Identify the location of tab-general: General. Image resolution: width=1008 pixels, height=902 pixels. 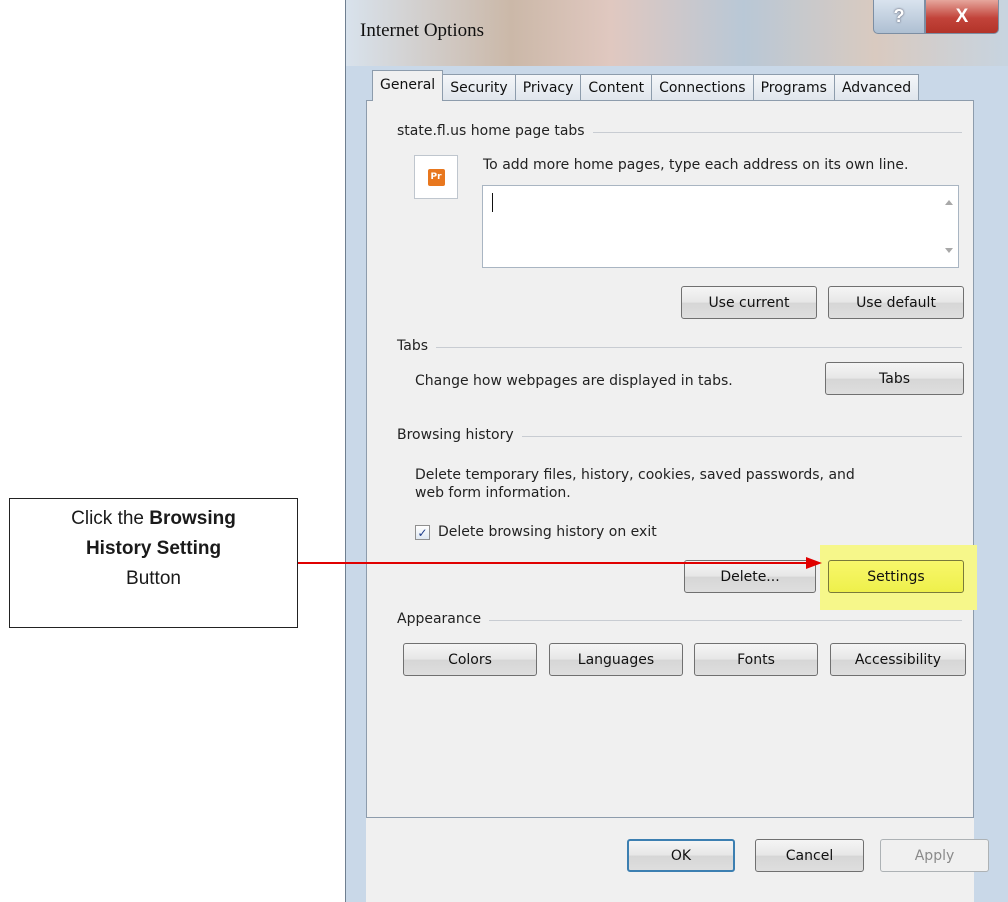
(408, 85).